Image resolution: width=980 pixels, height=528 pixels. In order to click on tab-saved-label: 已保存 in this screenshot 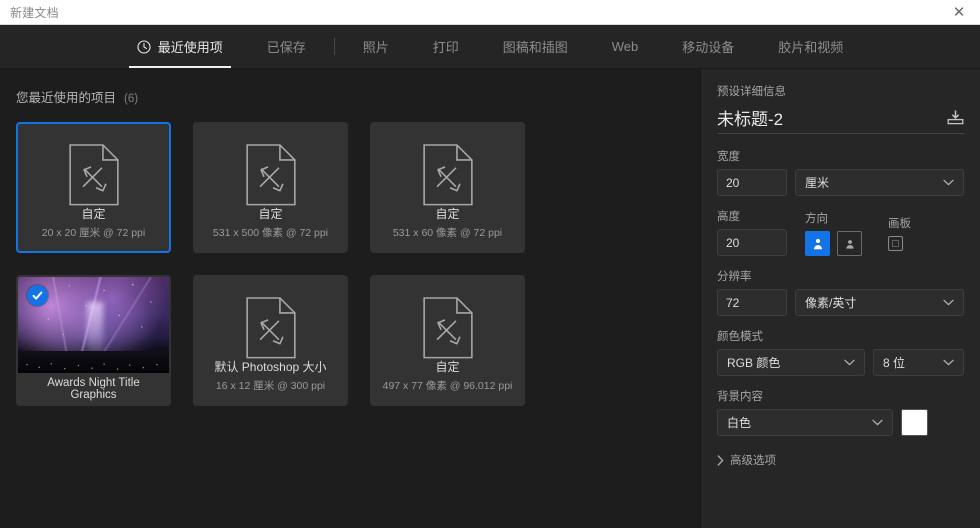, I will do `click(286, 47)`.